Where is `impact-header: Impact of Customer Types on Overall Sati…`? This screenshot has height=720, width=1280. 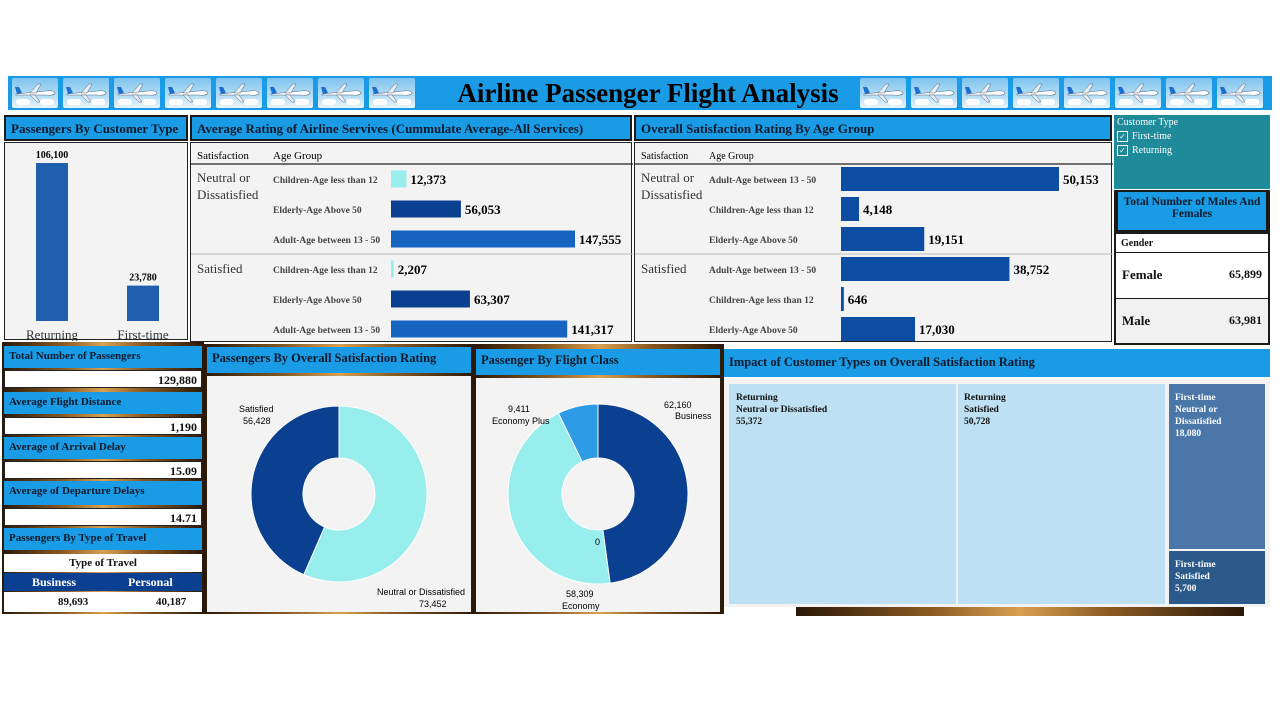 impact-header: Impact of Customer Types on Overall Sati… is located at coordinates (997, 363).